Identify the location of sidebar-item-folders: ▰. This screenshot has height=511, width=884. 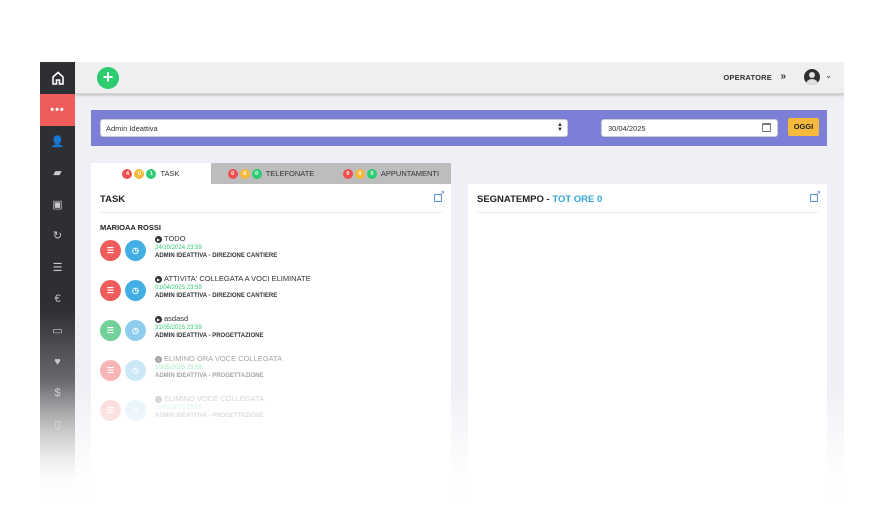
(57, 173).